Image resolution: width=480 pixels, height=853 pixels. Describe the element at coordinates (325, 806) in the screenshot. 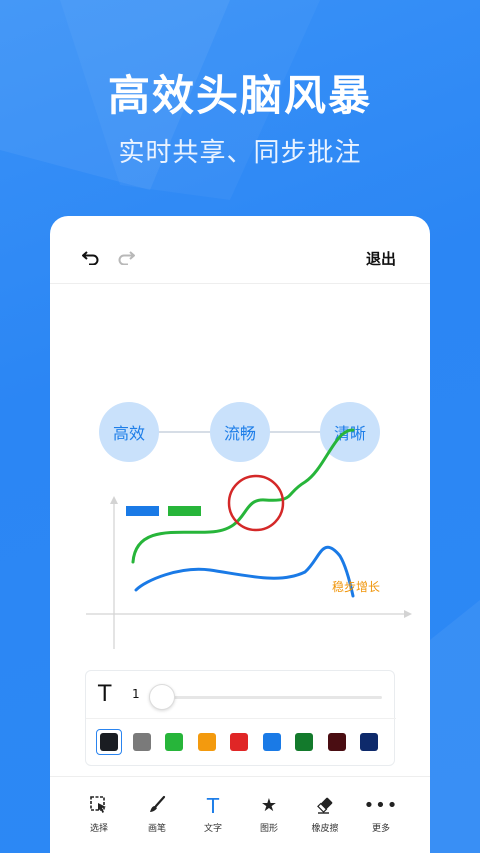

I see `eraser-icon` at that location.